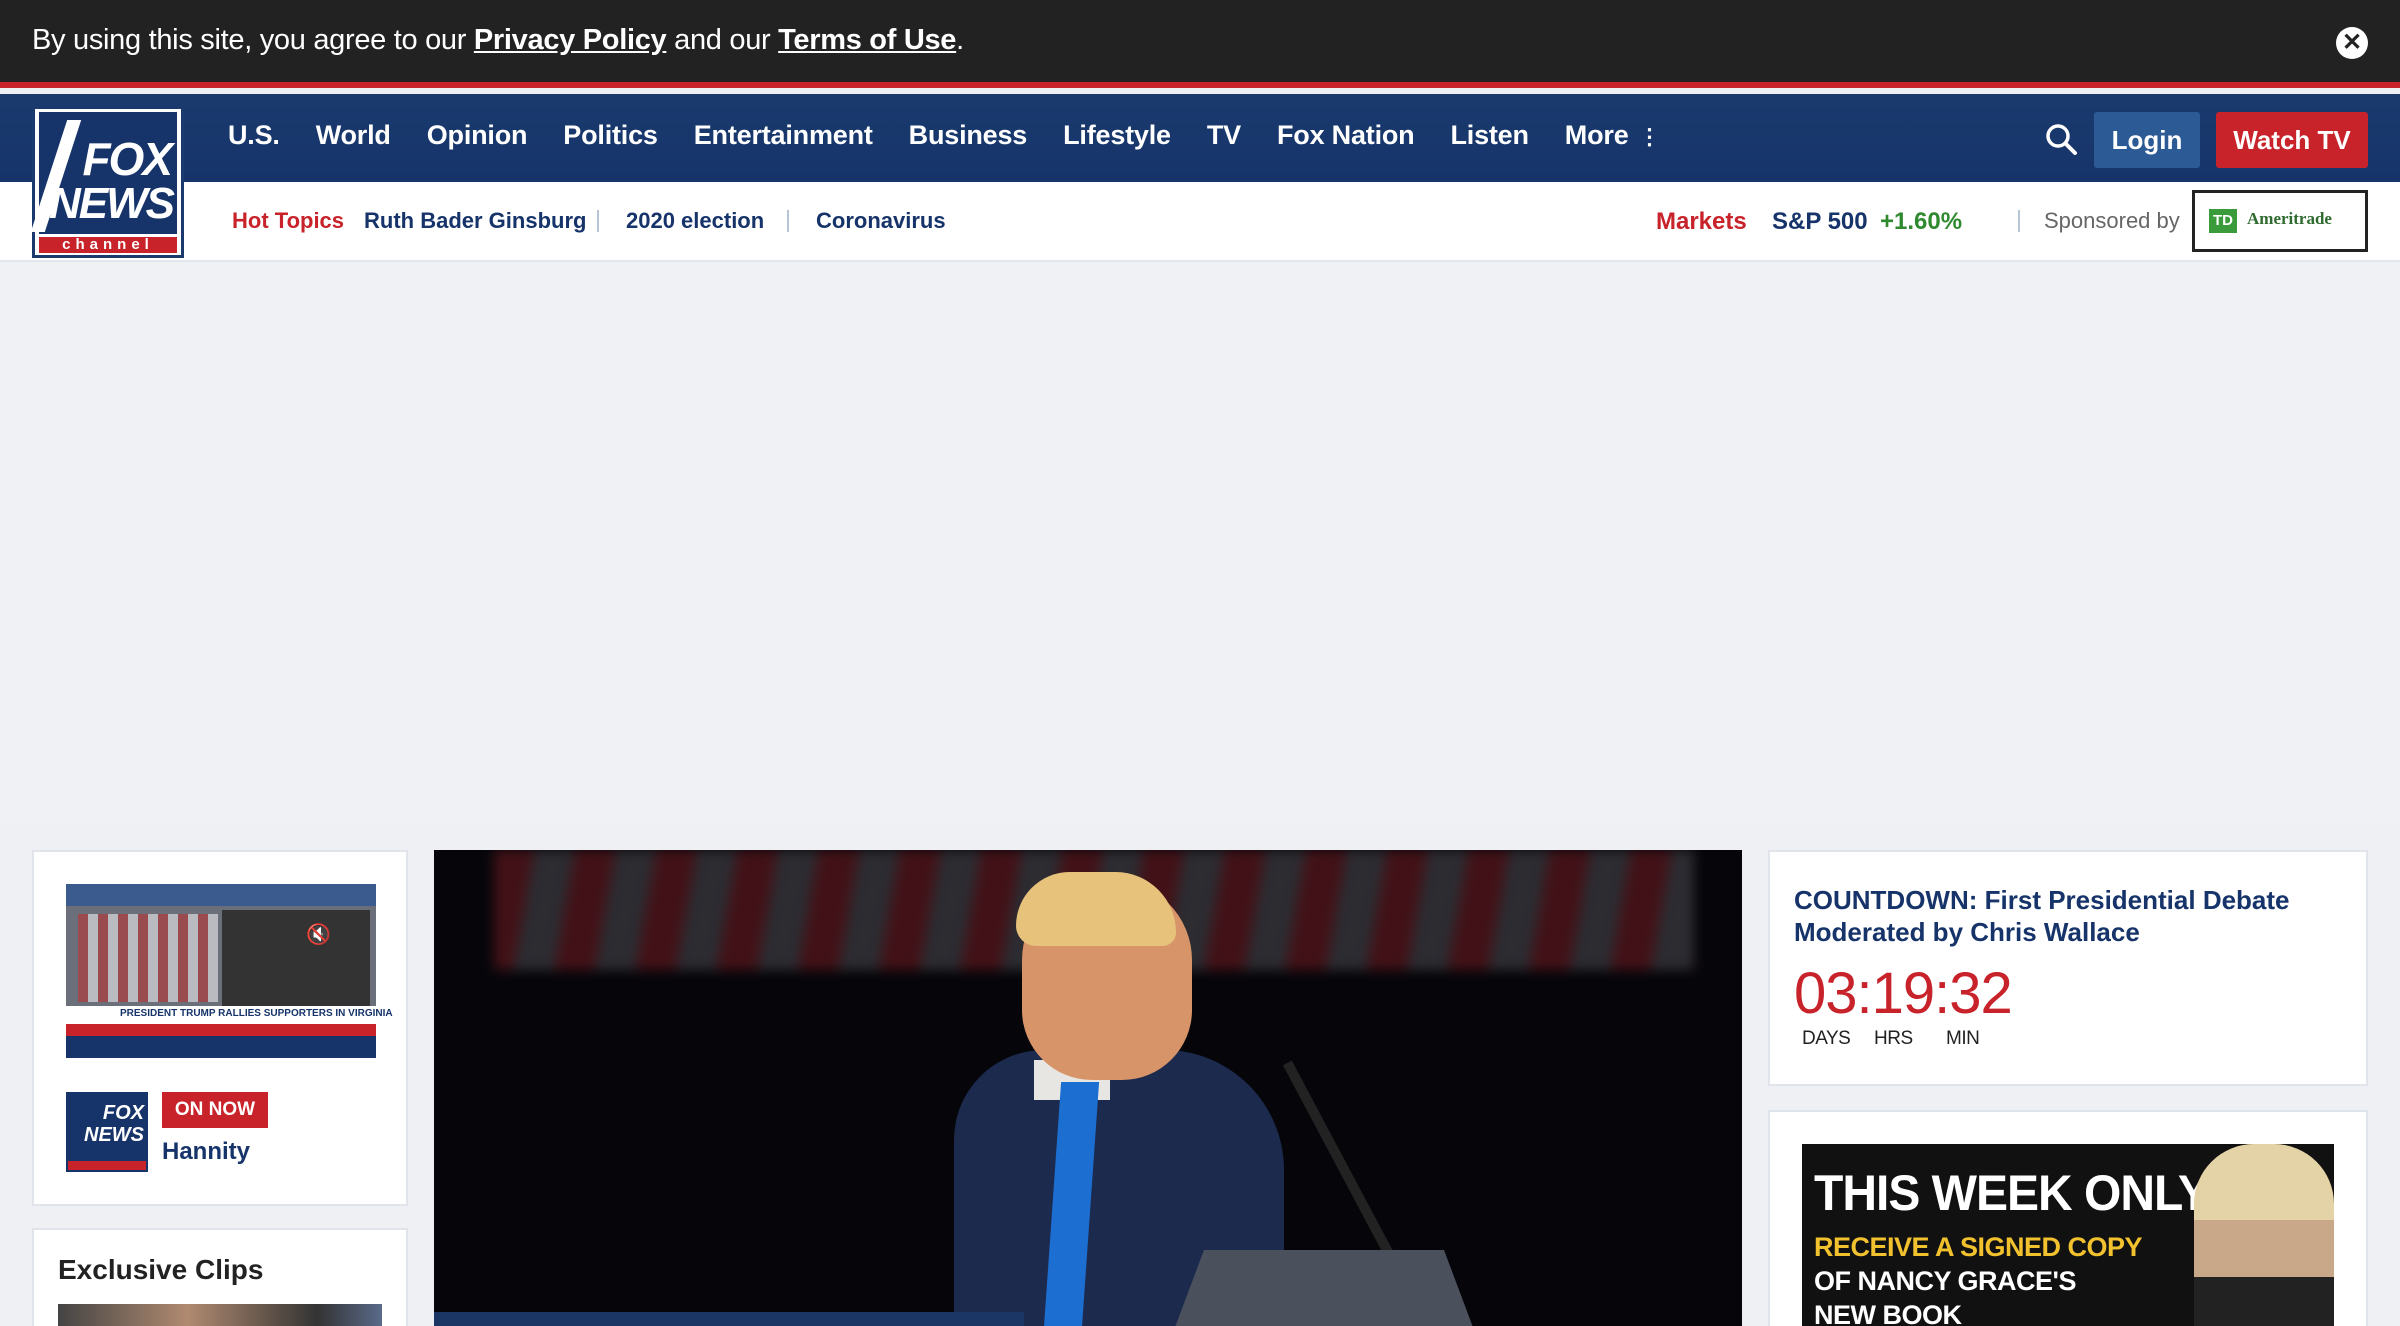 The width and height of the screenshot is (2400, 1326). I want to click on cookie-text-prefix: By using this site, you agree to our, so click(253, 40).